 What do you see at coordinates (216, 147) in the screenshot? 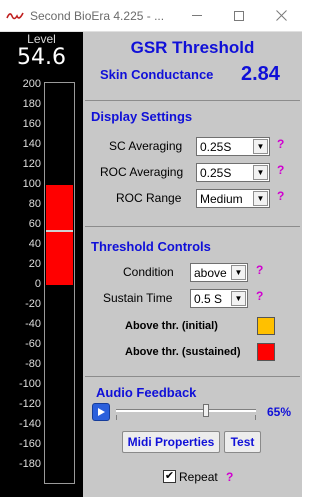
I see `sc-averaging-value: 0.25S` at bounding box center [216, 147].